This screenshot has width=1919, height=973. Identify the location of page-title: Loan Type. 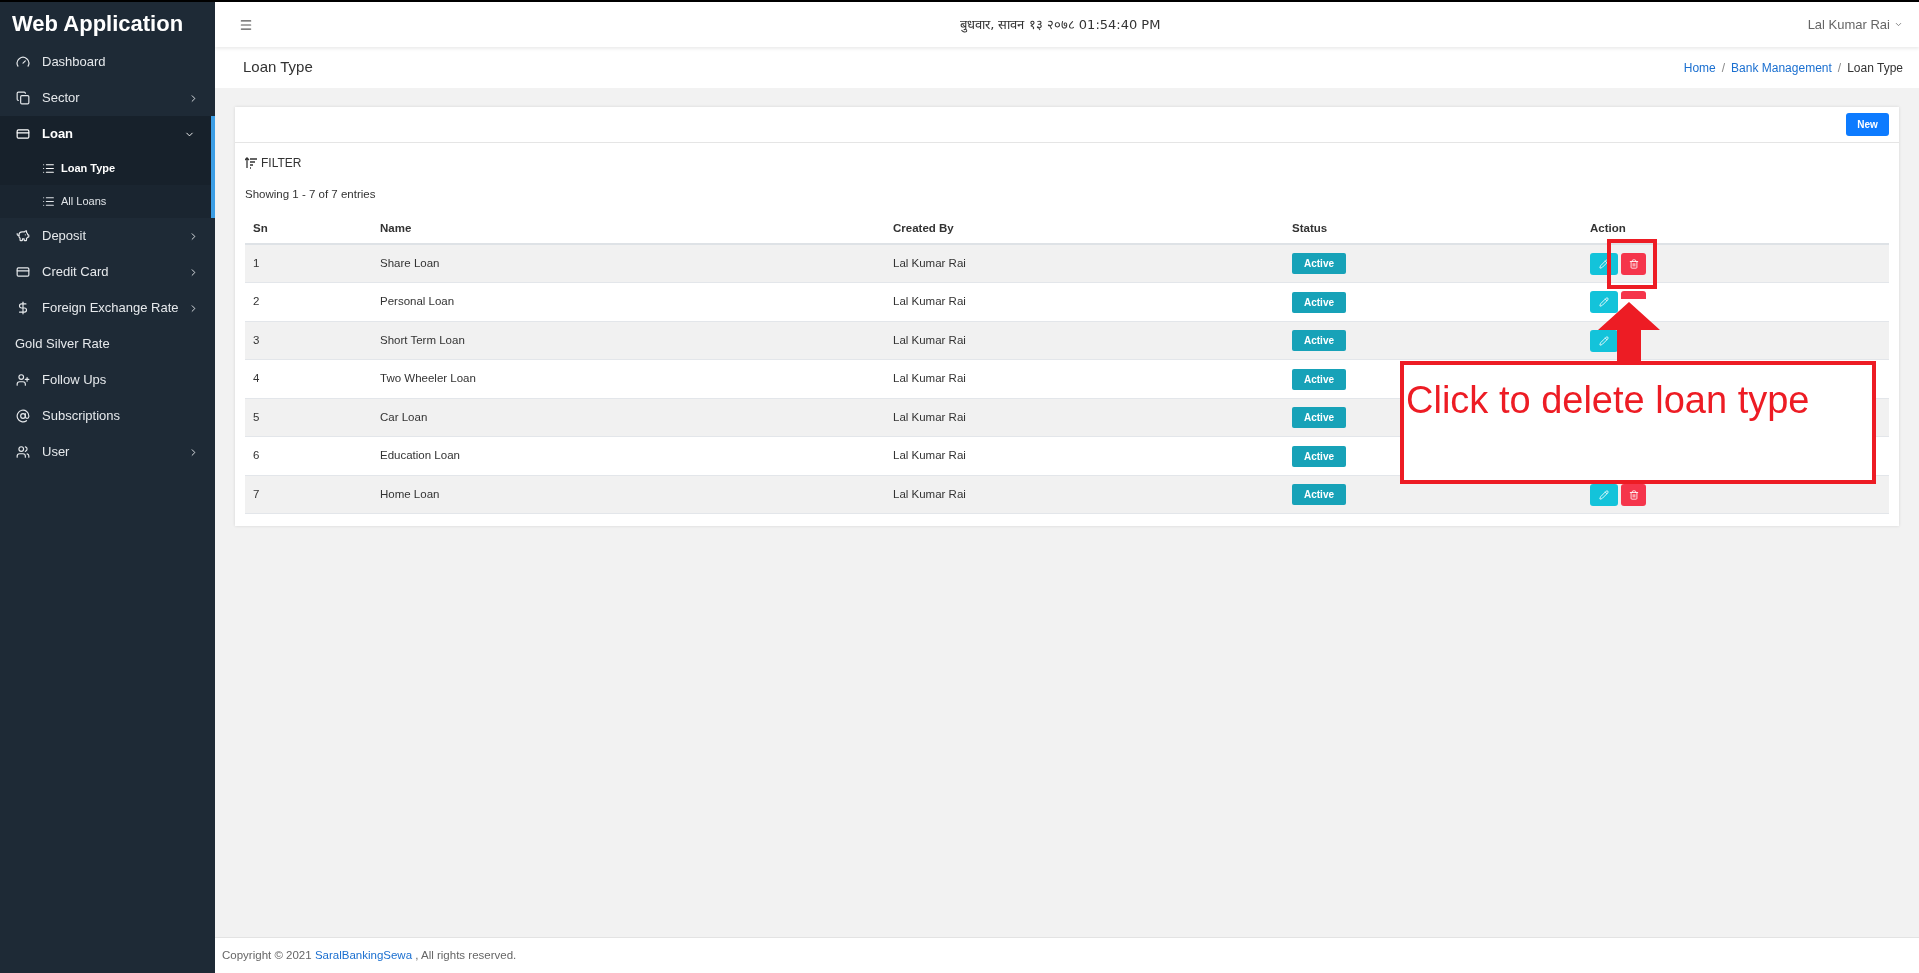
(278, 67).